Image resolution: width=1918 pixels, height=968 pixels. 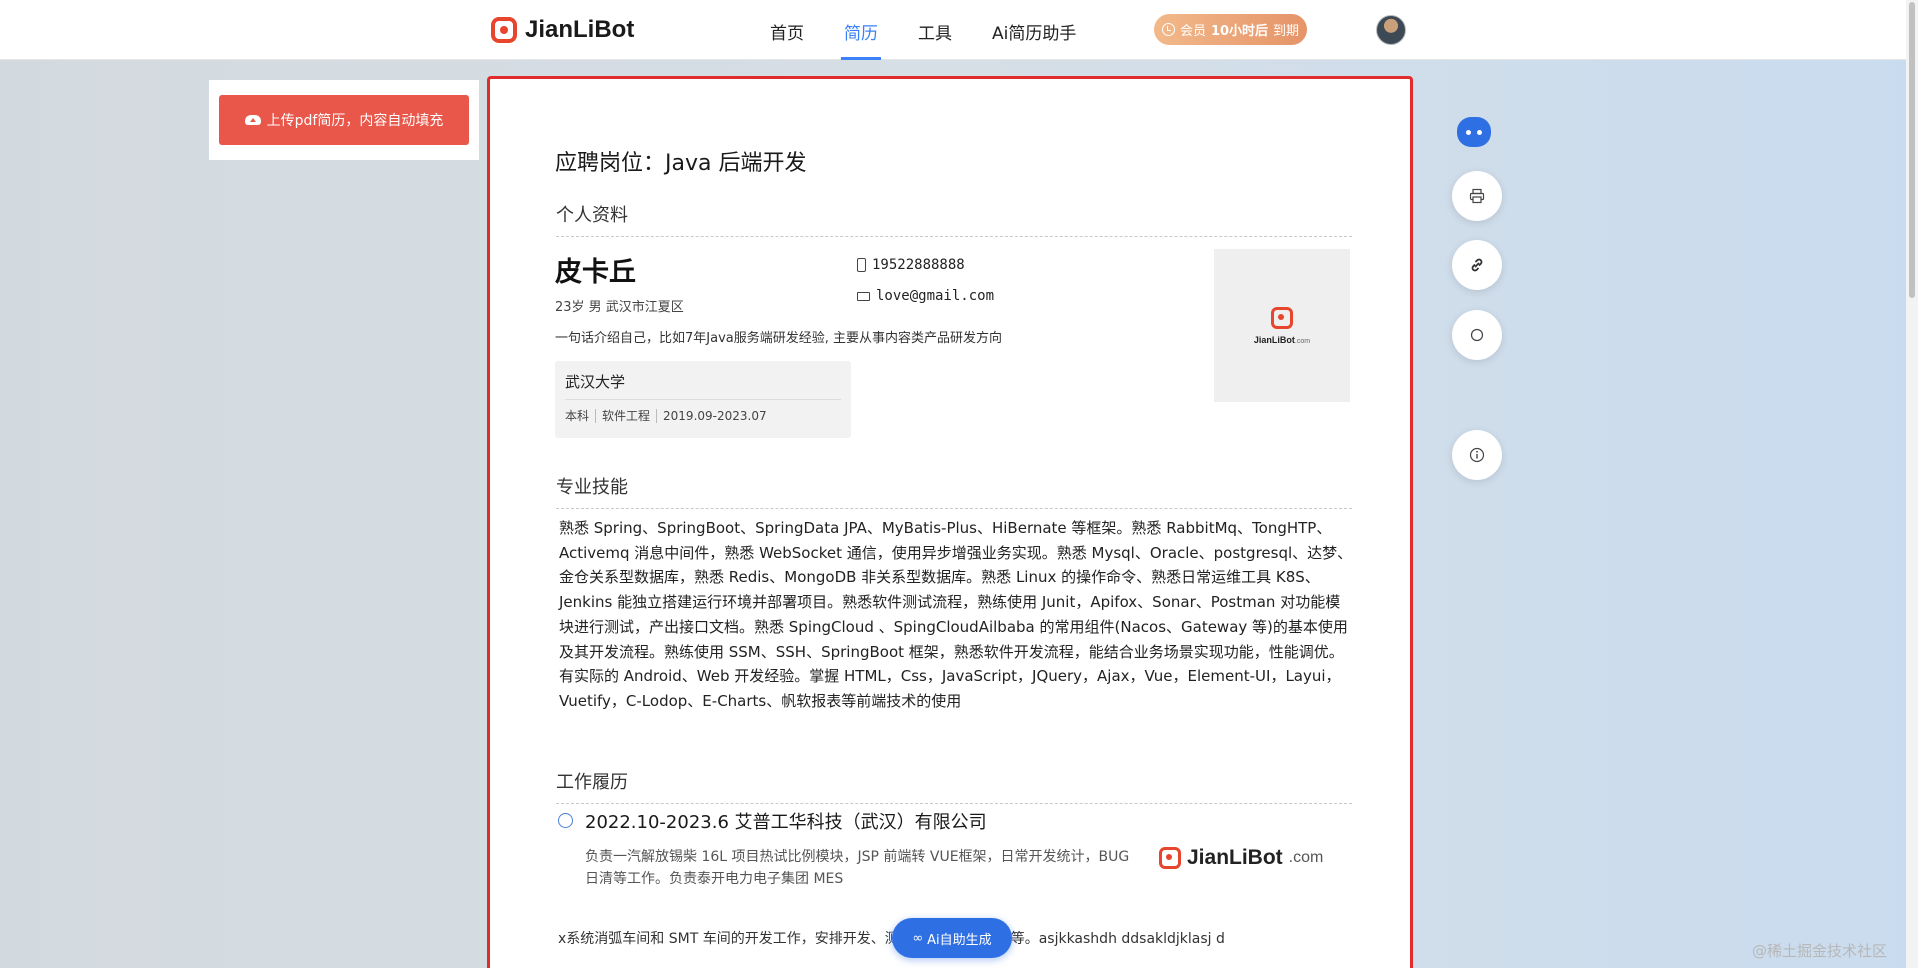 I want to click on nav-tools: 工具, so click(x=935, y=31).